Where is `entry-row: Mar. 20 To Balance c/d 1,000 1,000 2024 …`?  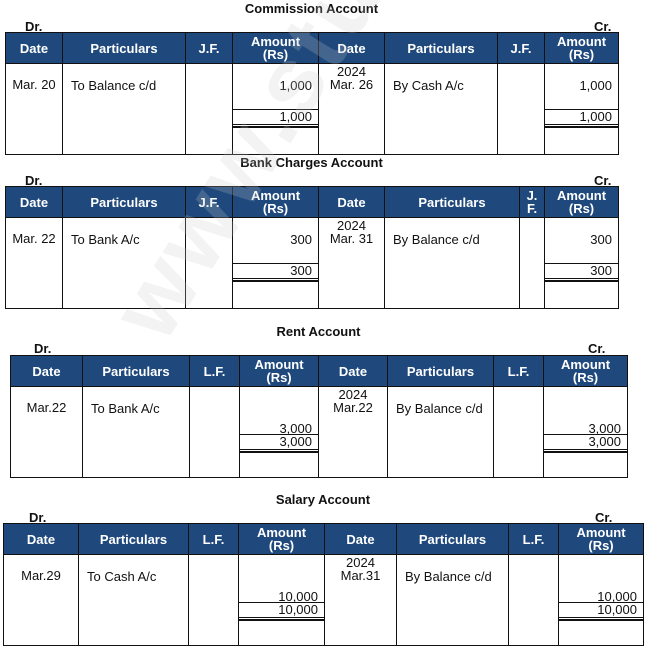
entry-row: Mar. 20 To Balance c/d 1,000 1,000 2024 … is located at coordinates (312, 109).